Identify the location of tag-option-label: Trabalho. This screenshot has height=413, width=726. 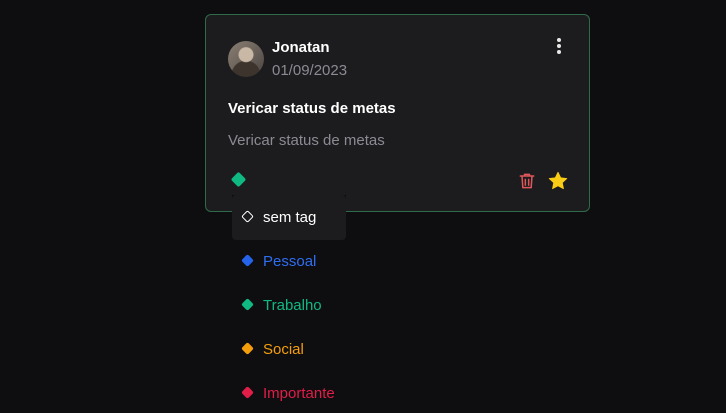
(292, 305).